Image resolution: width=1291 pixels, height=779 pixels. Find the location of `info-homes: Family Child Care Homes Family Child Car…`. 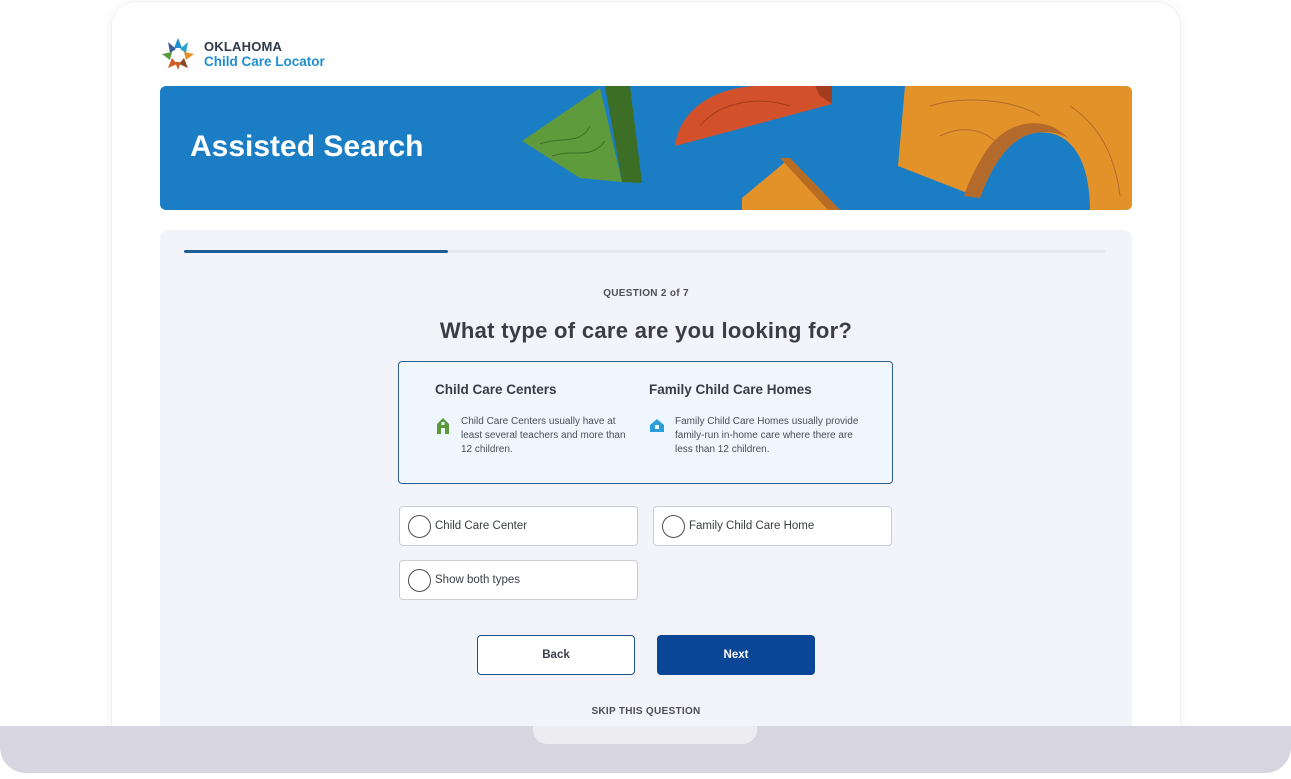

info-homes: Family Child Care Homes Family Child Car… is located at coordinates (759, 419).